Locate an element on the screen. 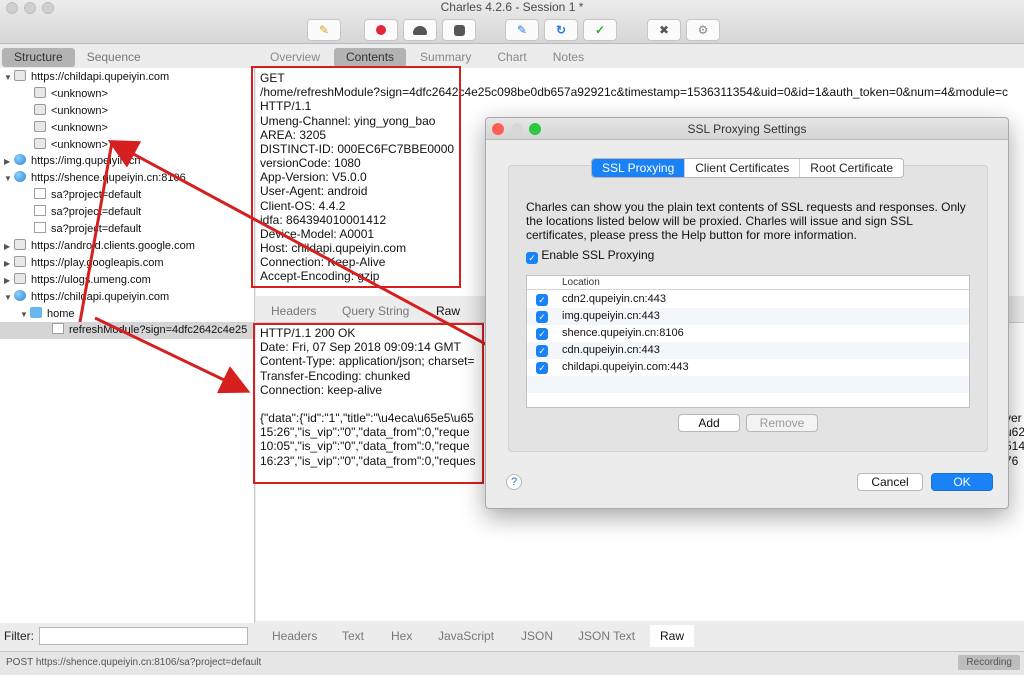 The width and height of the screenshot is (1024, 675). filter-label: Filter: is located at coordinates (19, 636).